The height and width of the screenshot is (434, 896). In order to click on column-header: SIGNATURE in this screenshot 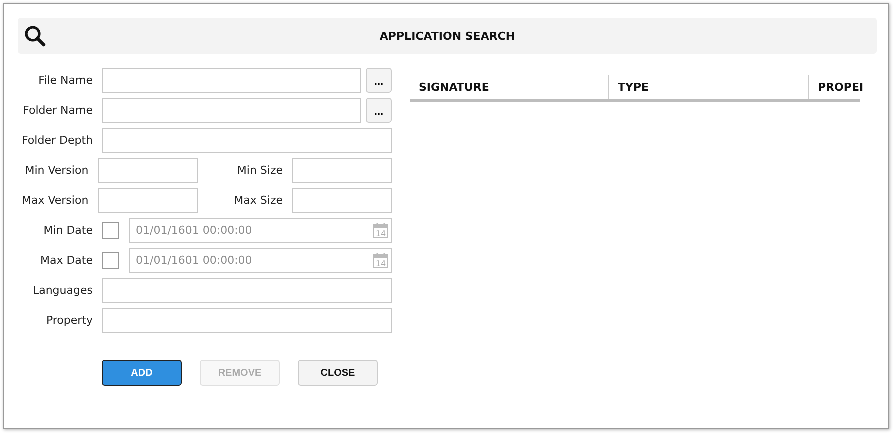, I will do `click(509, 87)`.